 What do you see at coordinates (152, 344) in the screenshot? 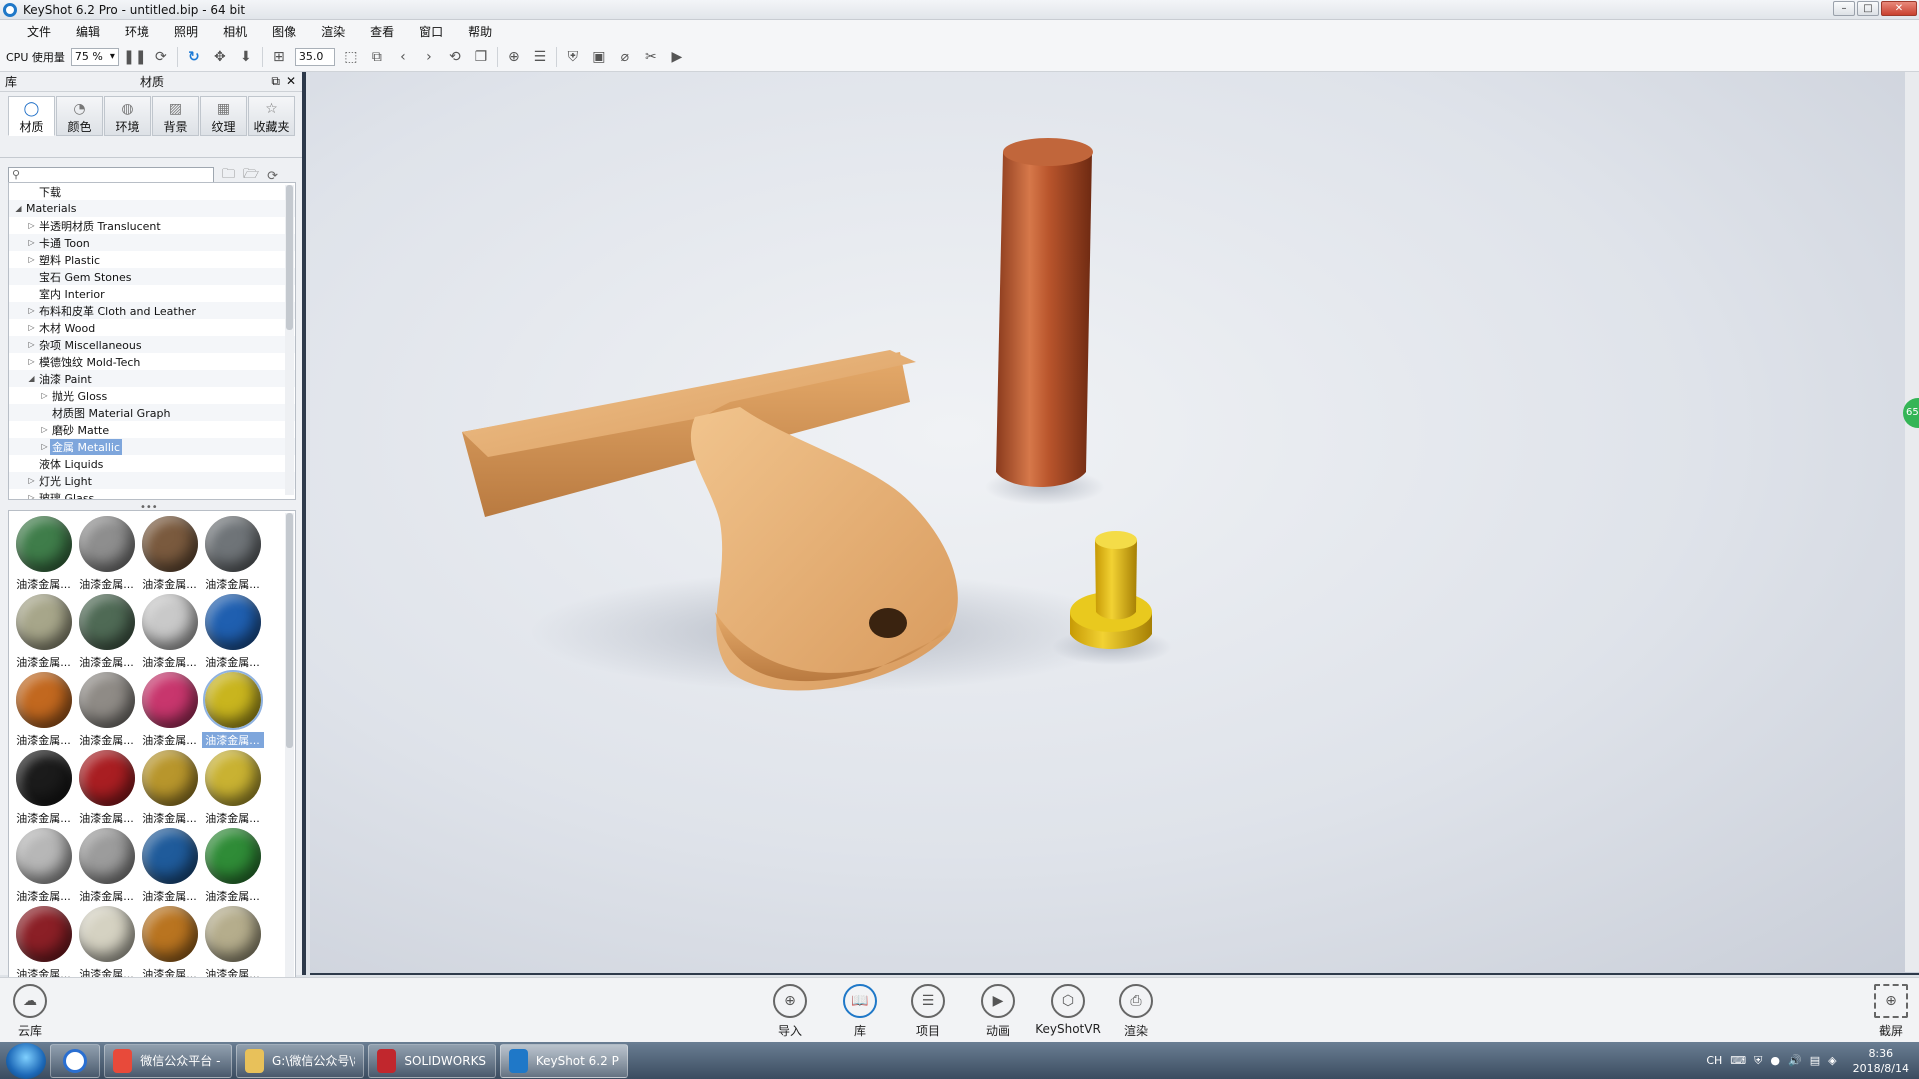
I see `tree-item: ▷ 杂项 Miscellaneous` at bounding box center [152, 344].